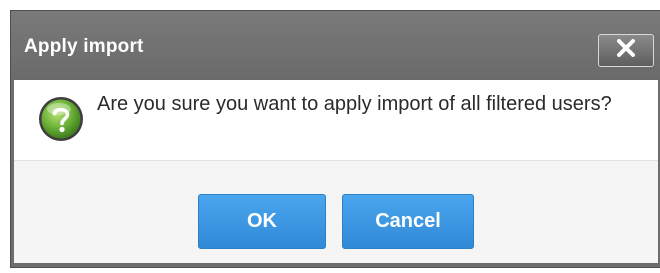  What do you see at coordinates (408, 221) in the screenshot?
I see `cancel-button: Cancel` at bounding box center [408, 221].